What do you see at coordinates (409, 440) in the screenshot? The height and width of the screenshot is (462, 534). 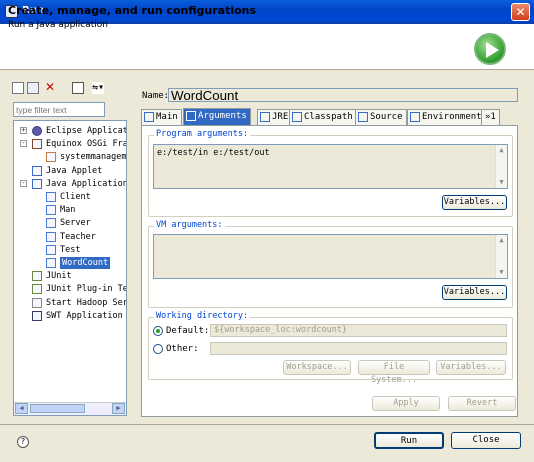 I see `run-button: Run` at bounding box center [409, 440].